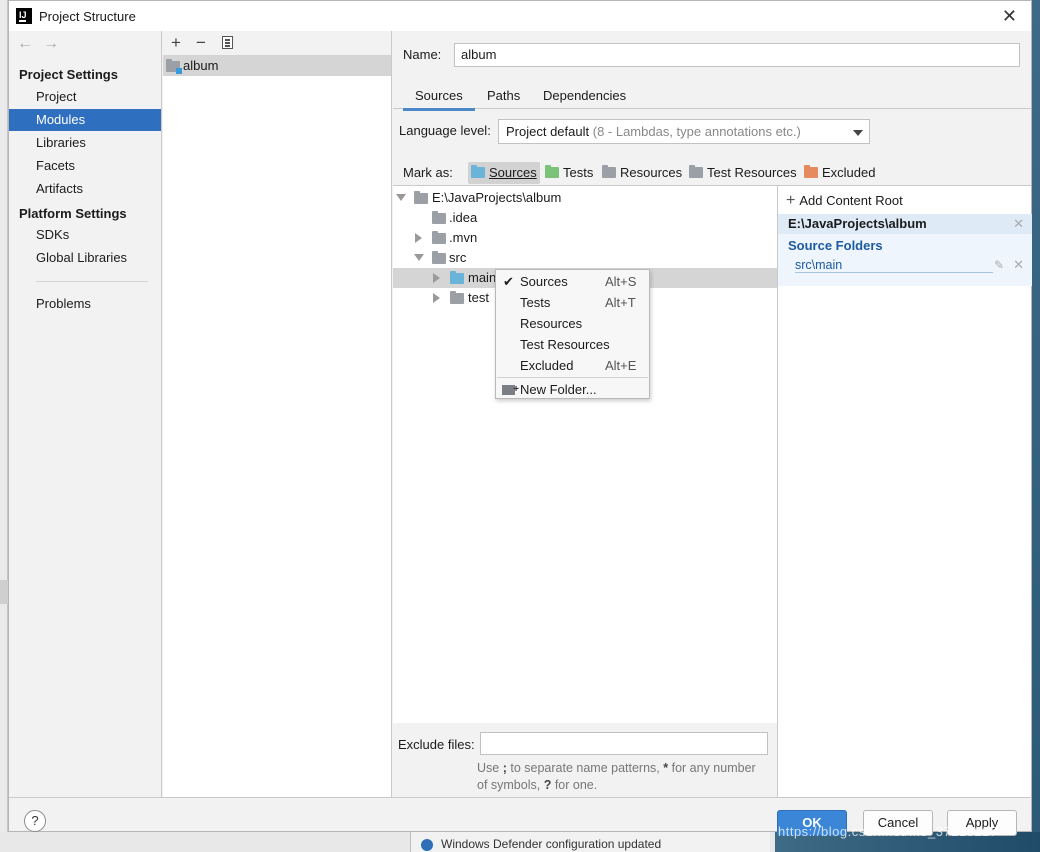  What do you see at coordinates (176, 43) in the screenshot?
I see `add-icon: +` at bounding box center [176, 43].